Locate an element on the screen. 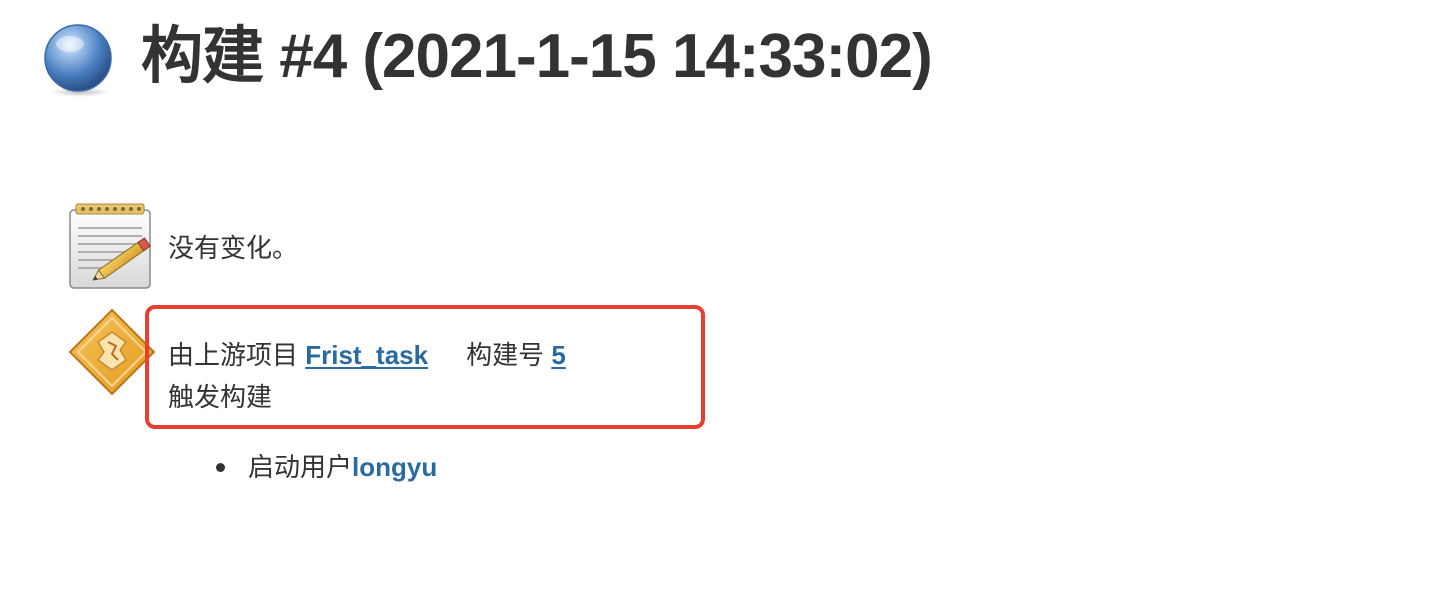  upstream-project-icon is located at coordinates (112, 352).